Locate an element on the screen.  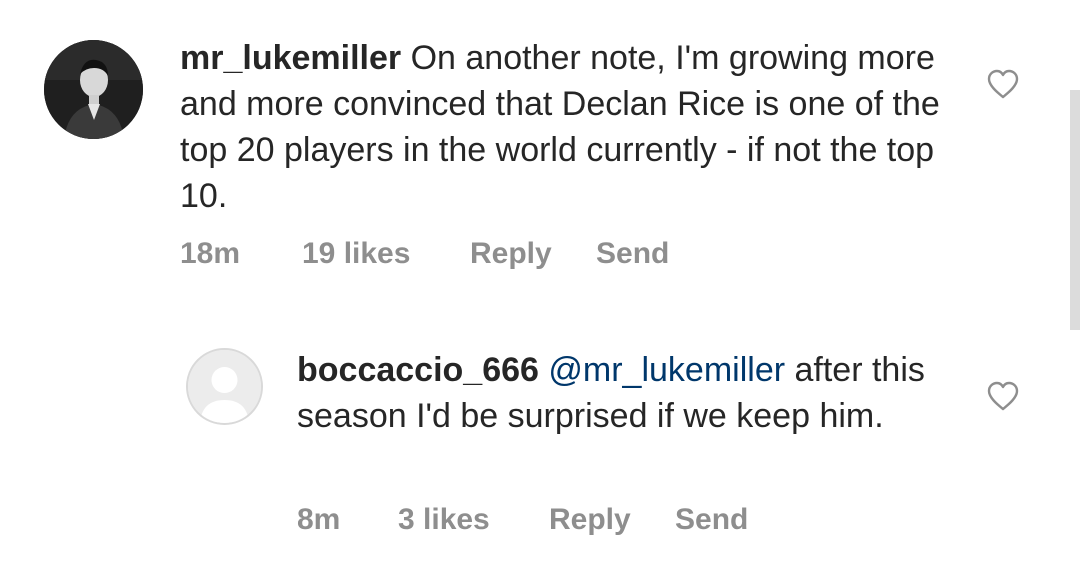
profile-photo is located at coordinates (93, 89).